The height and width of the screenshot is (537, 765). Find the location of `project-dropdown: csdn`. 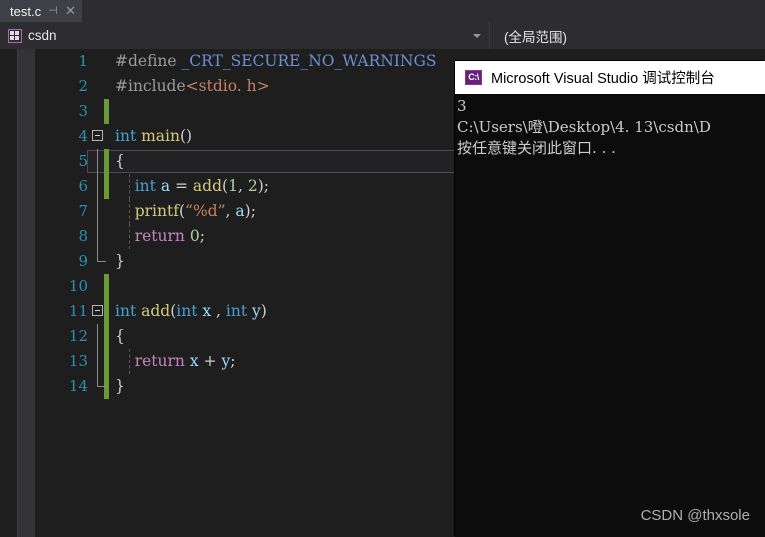

project-dropdown: csdn is located at coordinates (245, 35).